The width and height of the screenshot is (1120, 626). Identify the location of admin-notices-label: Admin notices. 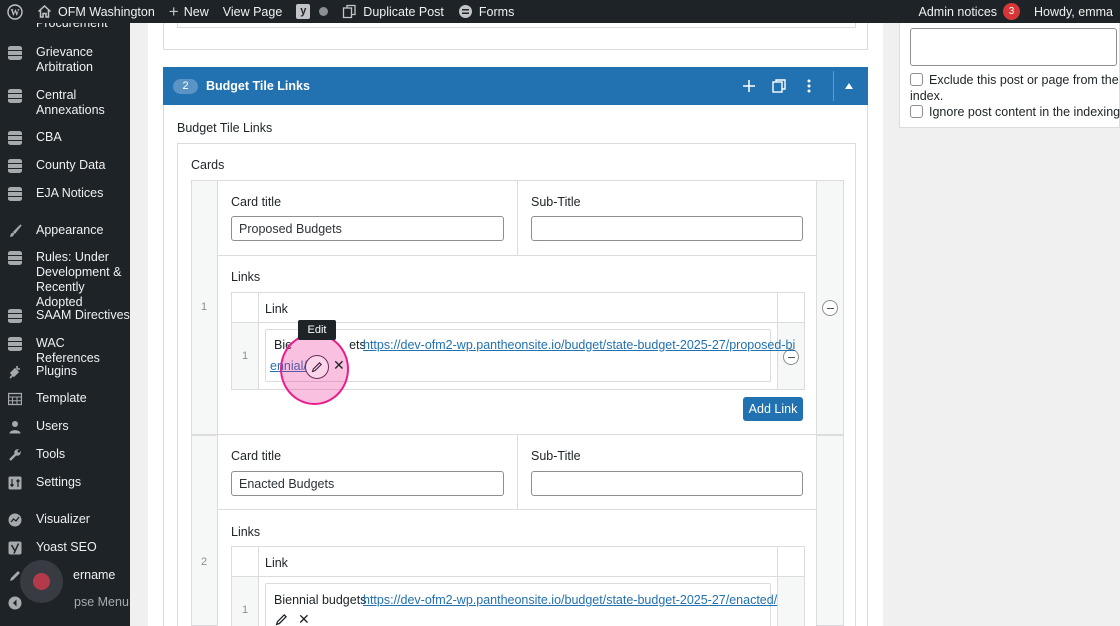
(958, 11).